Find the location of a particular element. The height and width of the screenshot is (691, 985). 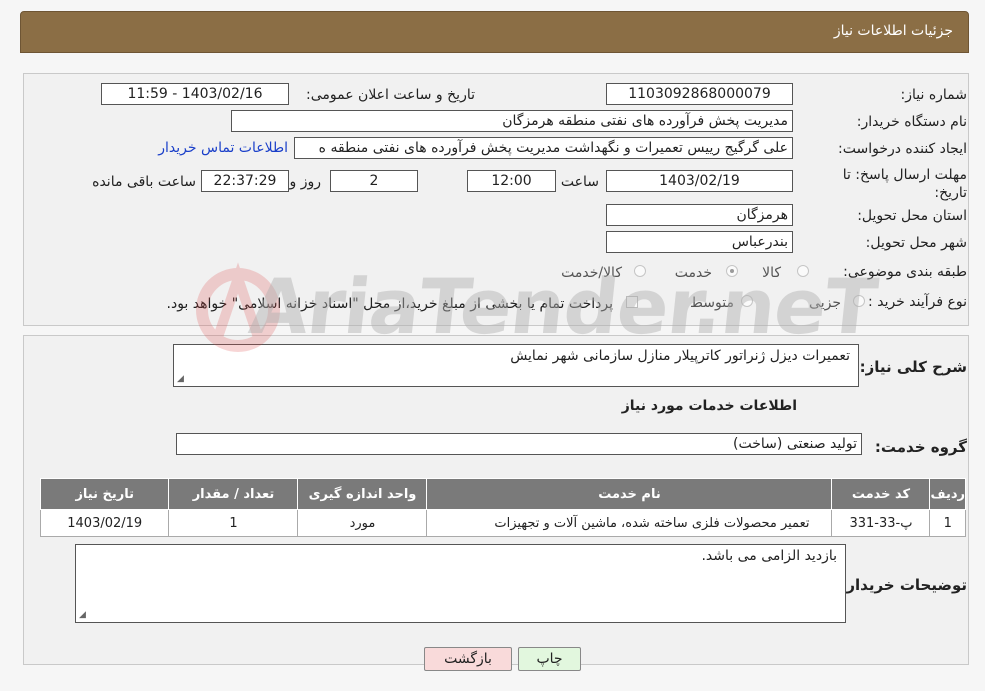

province-label: استان محل تحویل: is located at coordinates (912, 216).